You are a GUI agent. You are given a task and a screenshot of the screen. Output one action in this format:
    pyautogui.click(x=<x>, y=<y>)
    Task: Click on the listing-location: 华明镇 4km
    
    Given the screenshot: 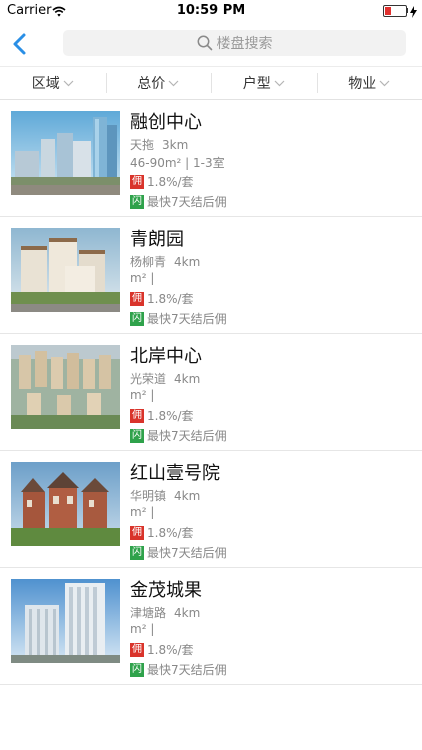 What is the action you would take?
    pyautogui.click(x=165, y=495)
    